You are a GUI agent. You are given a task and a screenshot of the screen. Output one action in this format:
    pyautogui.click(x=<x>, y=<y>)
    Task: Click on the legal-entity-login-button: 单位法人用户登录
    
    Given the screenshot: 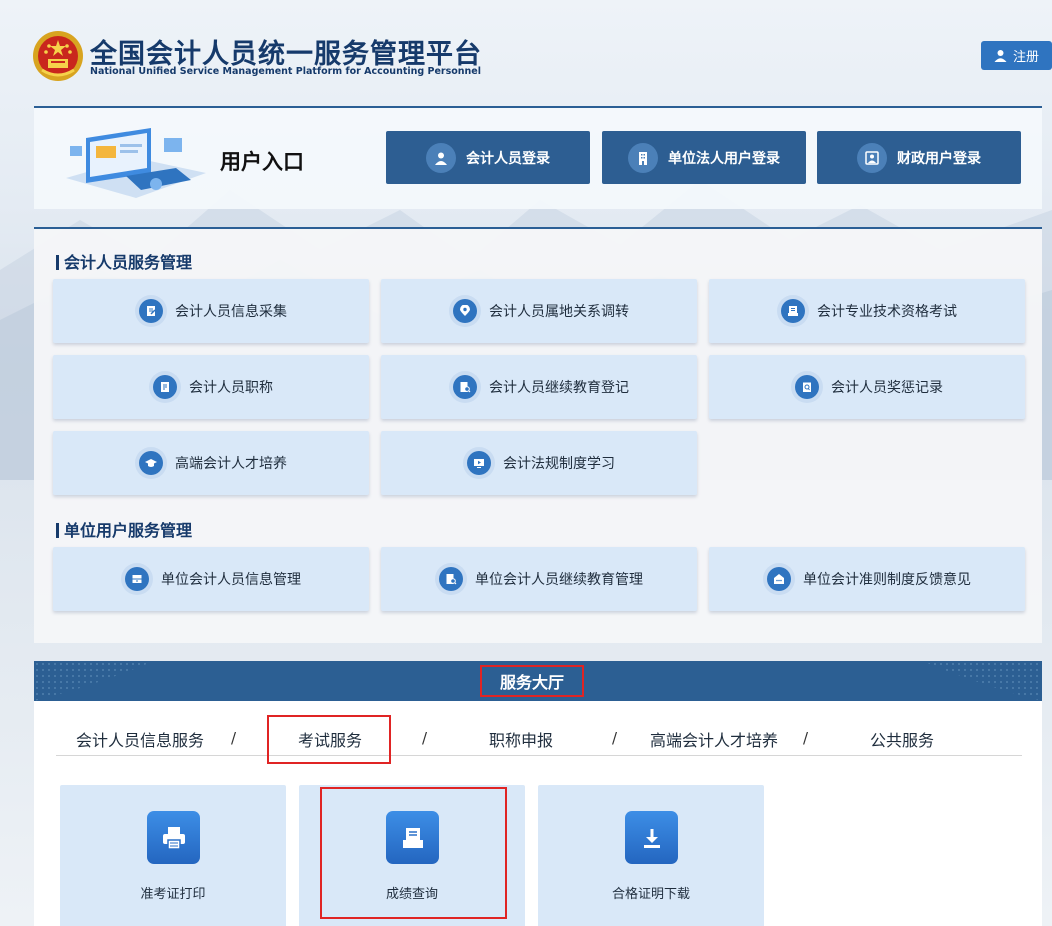 What is the action you would take?
    pyautogui.click(x=704, y=157)
    